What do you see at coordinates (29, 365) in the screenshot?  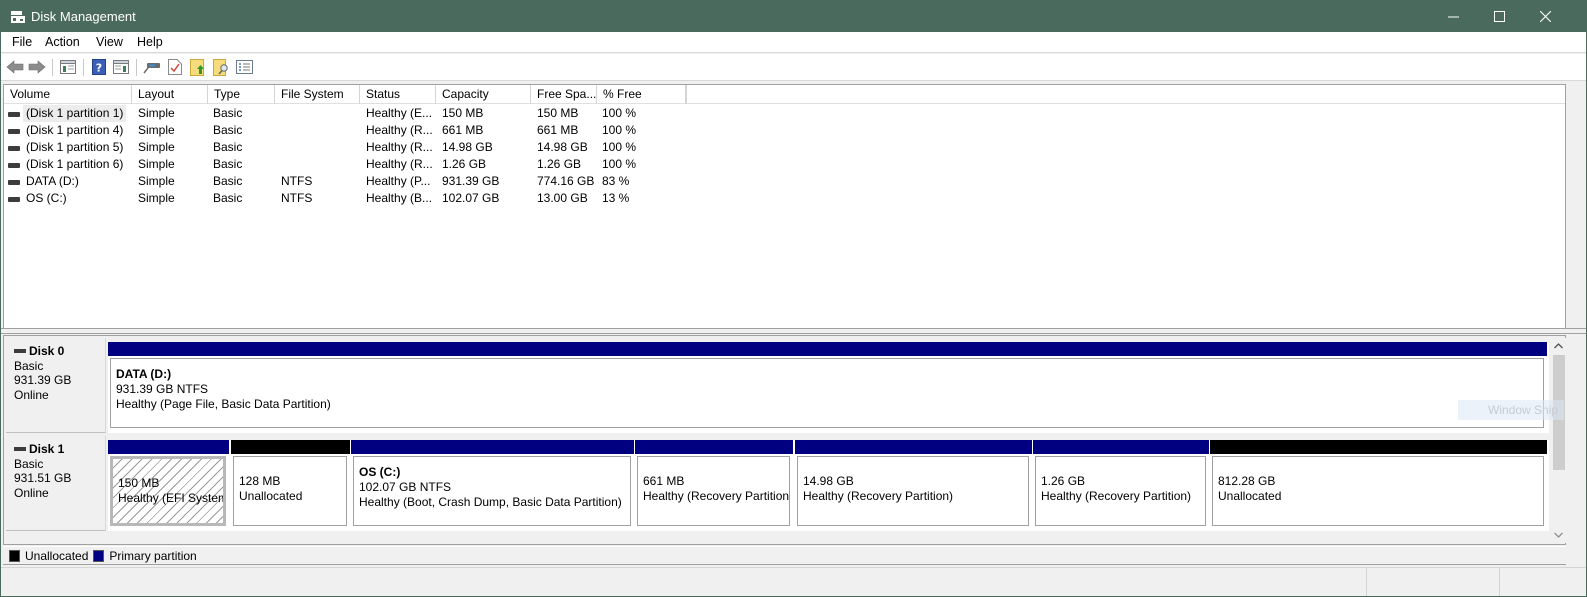 I see `disk-0-type: Basic` at bounding box center [29, 365].